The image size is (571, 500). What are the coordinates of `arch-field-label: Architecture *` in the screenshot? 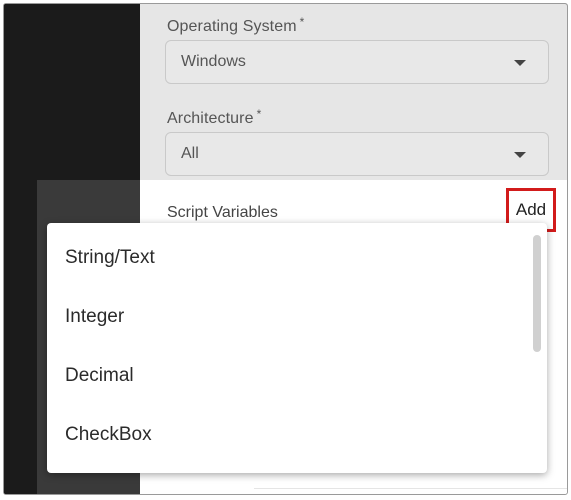 It's located at (214, 117).